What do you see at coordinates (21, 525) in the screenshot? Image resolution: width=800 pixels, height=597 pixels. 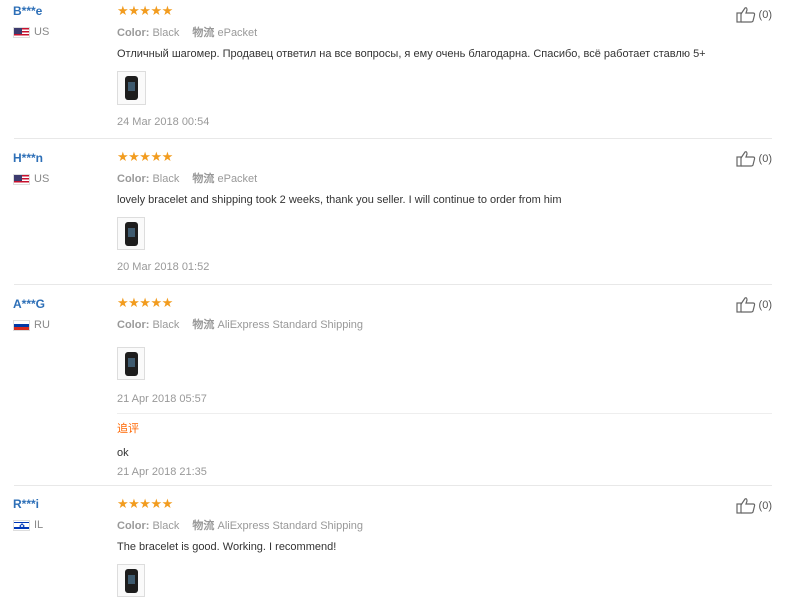 I see `il-flag-icon` at bounding box center [21, 525].